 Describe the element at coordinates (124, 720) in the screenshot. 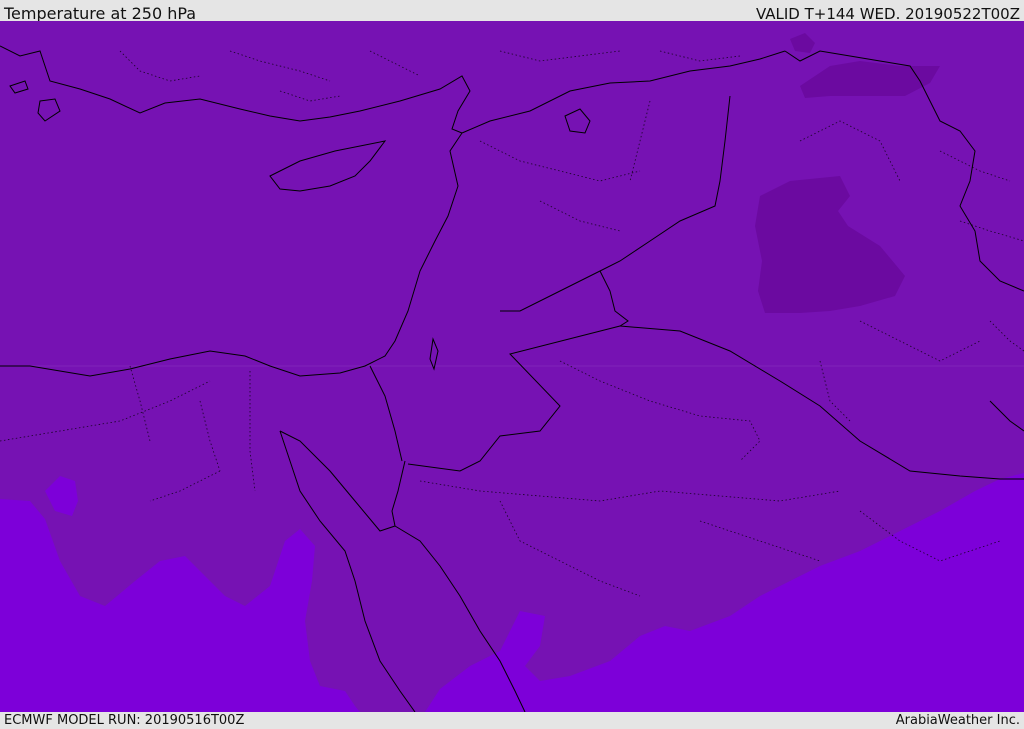

I see `model-run-label: ECMWF MODEL RUN: 20190516T00Z` at that location.